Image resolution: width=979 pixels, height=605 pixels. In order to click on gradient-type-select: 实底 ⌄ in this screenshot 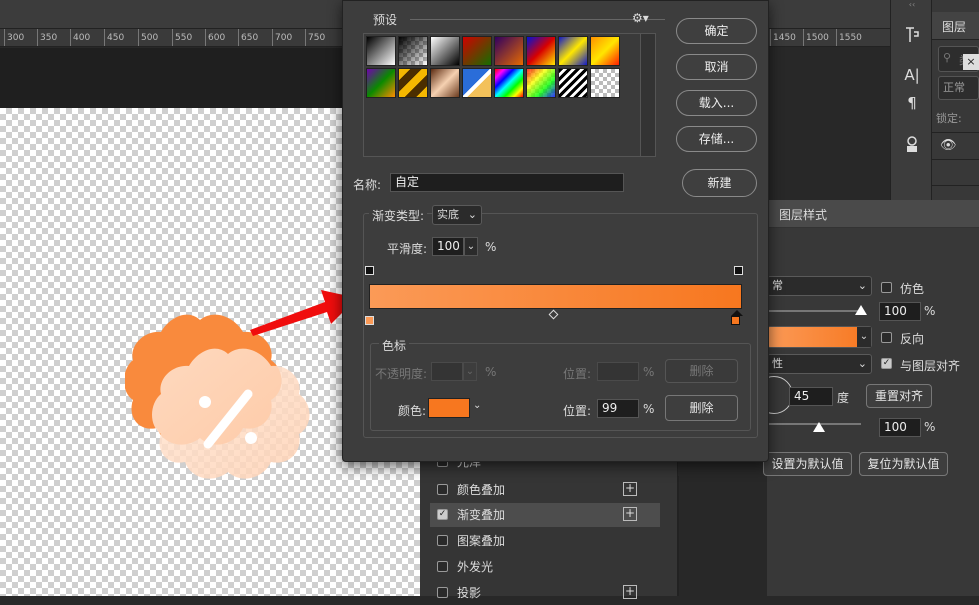, I will do `click(457, 215)`.